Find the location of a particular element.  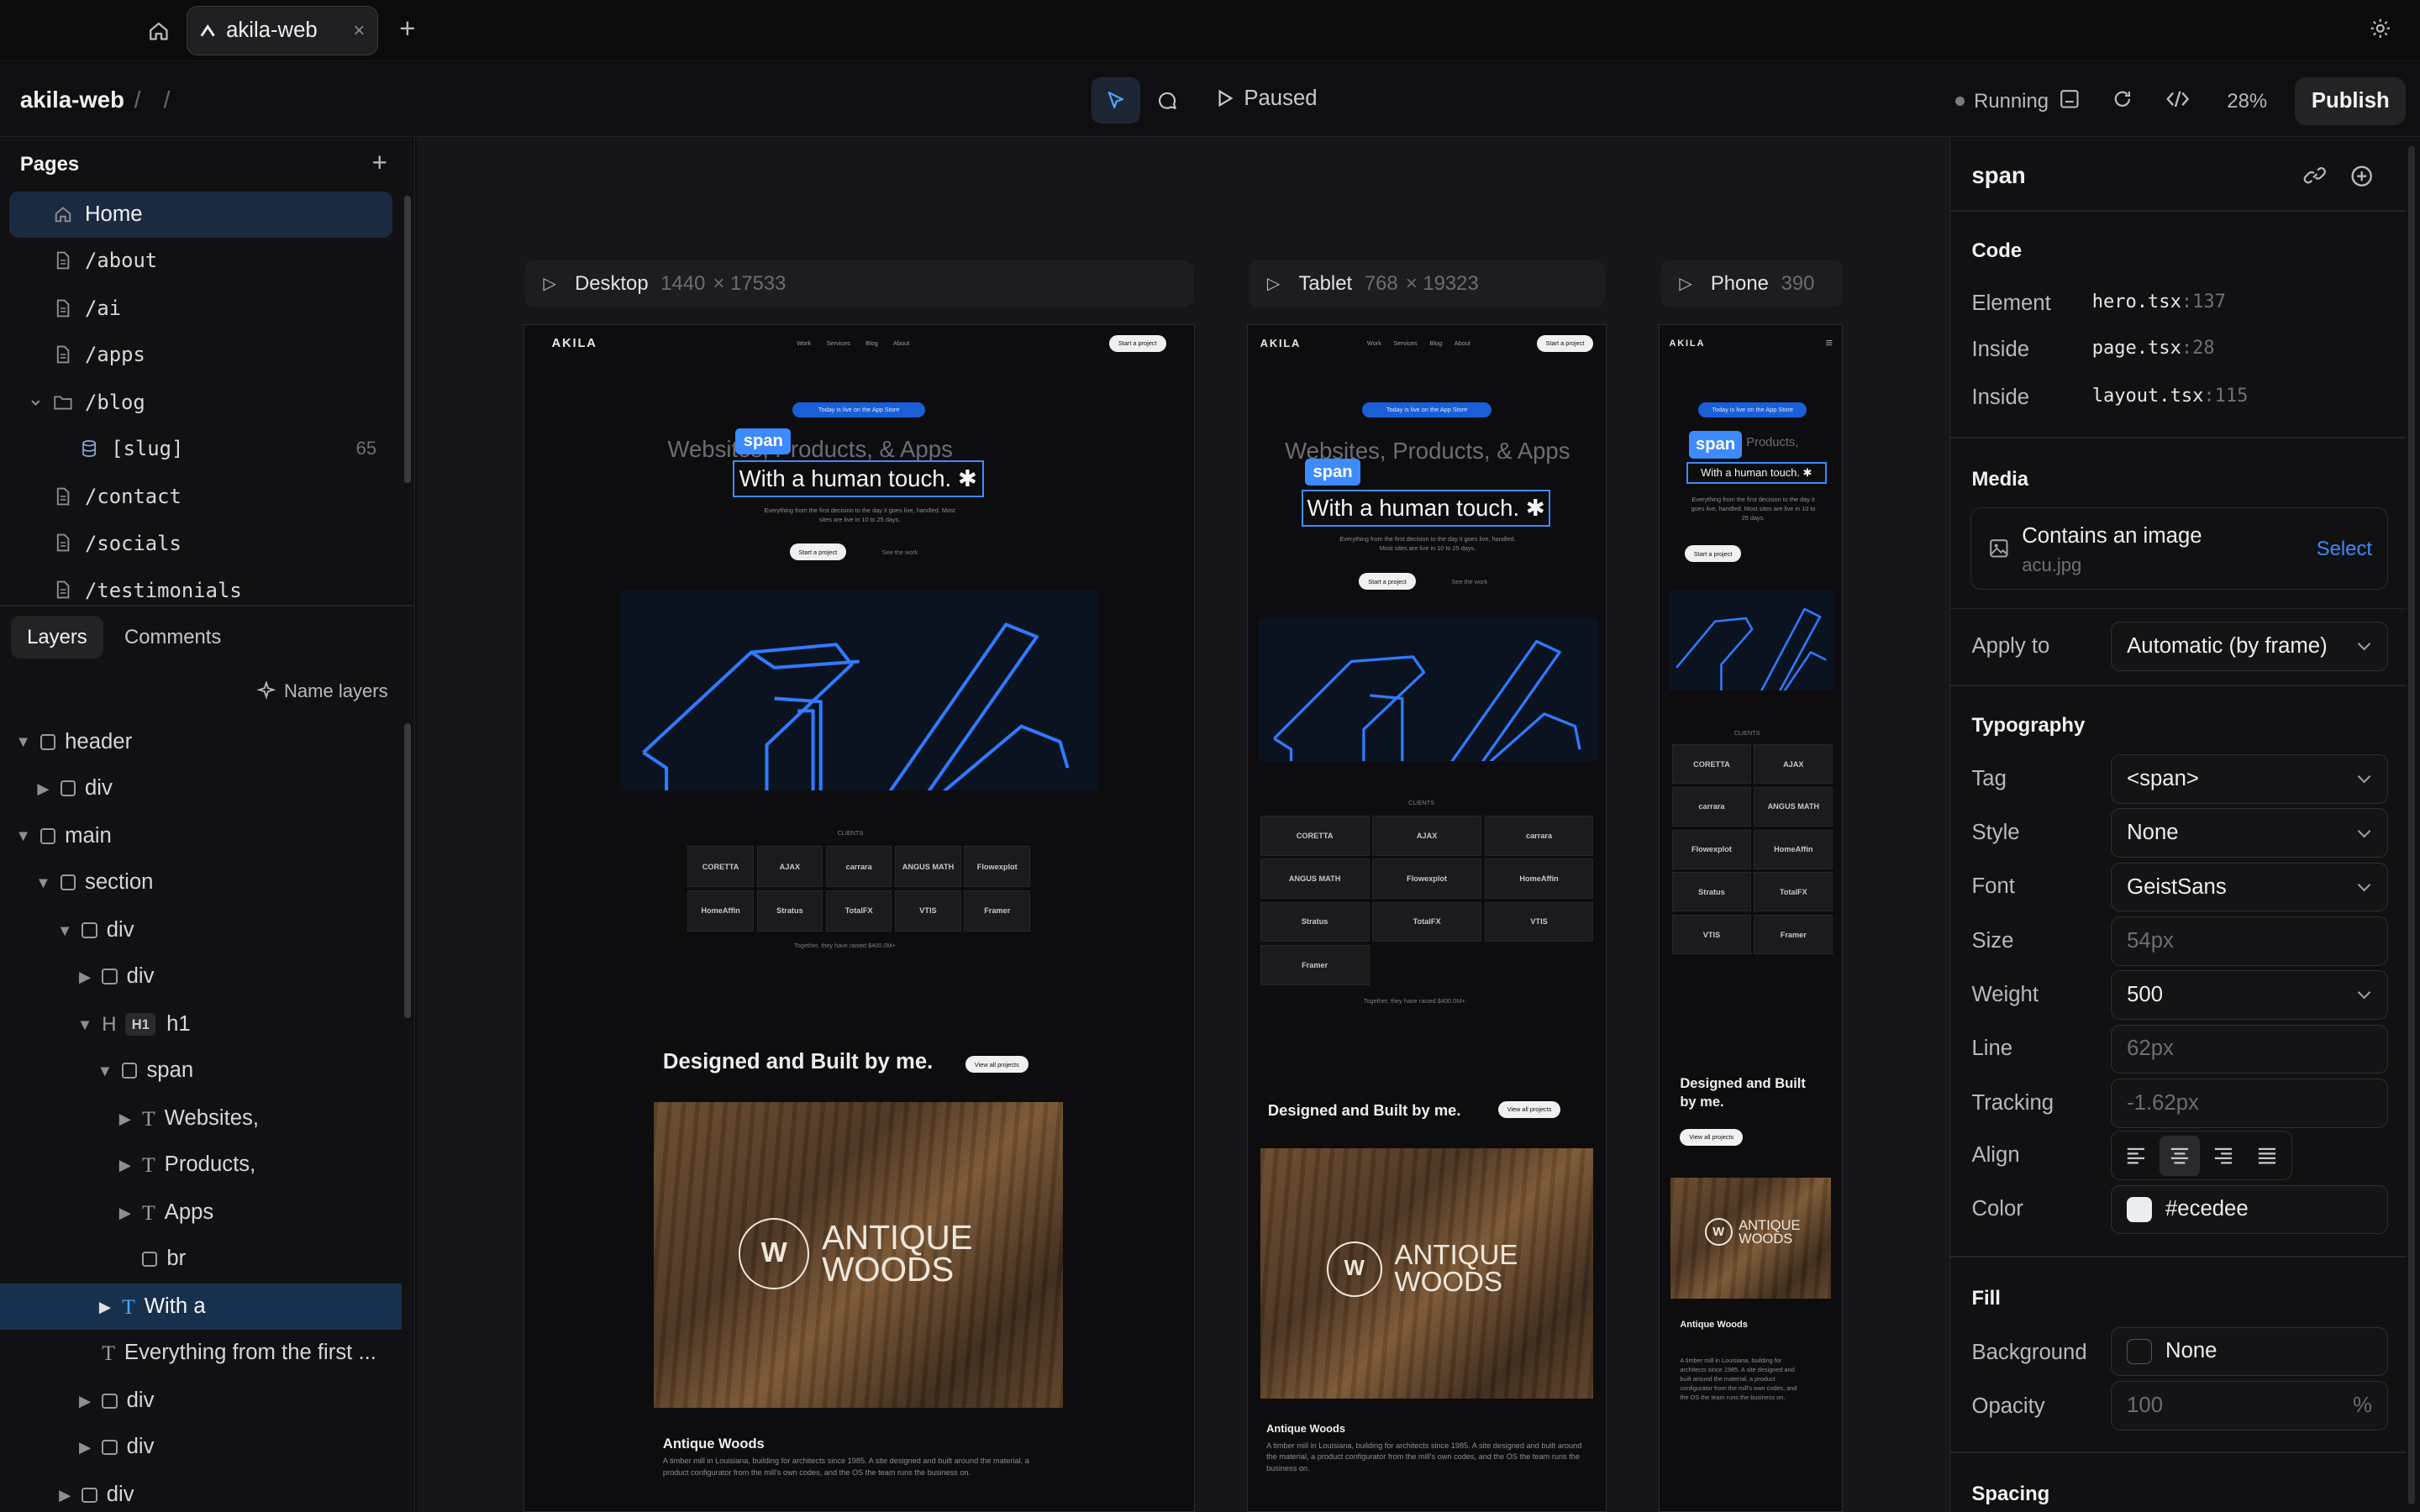

layer-main: ▼ main is located at coordinates (62, 836).